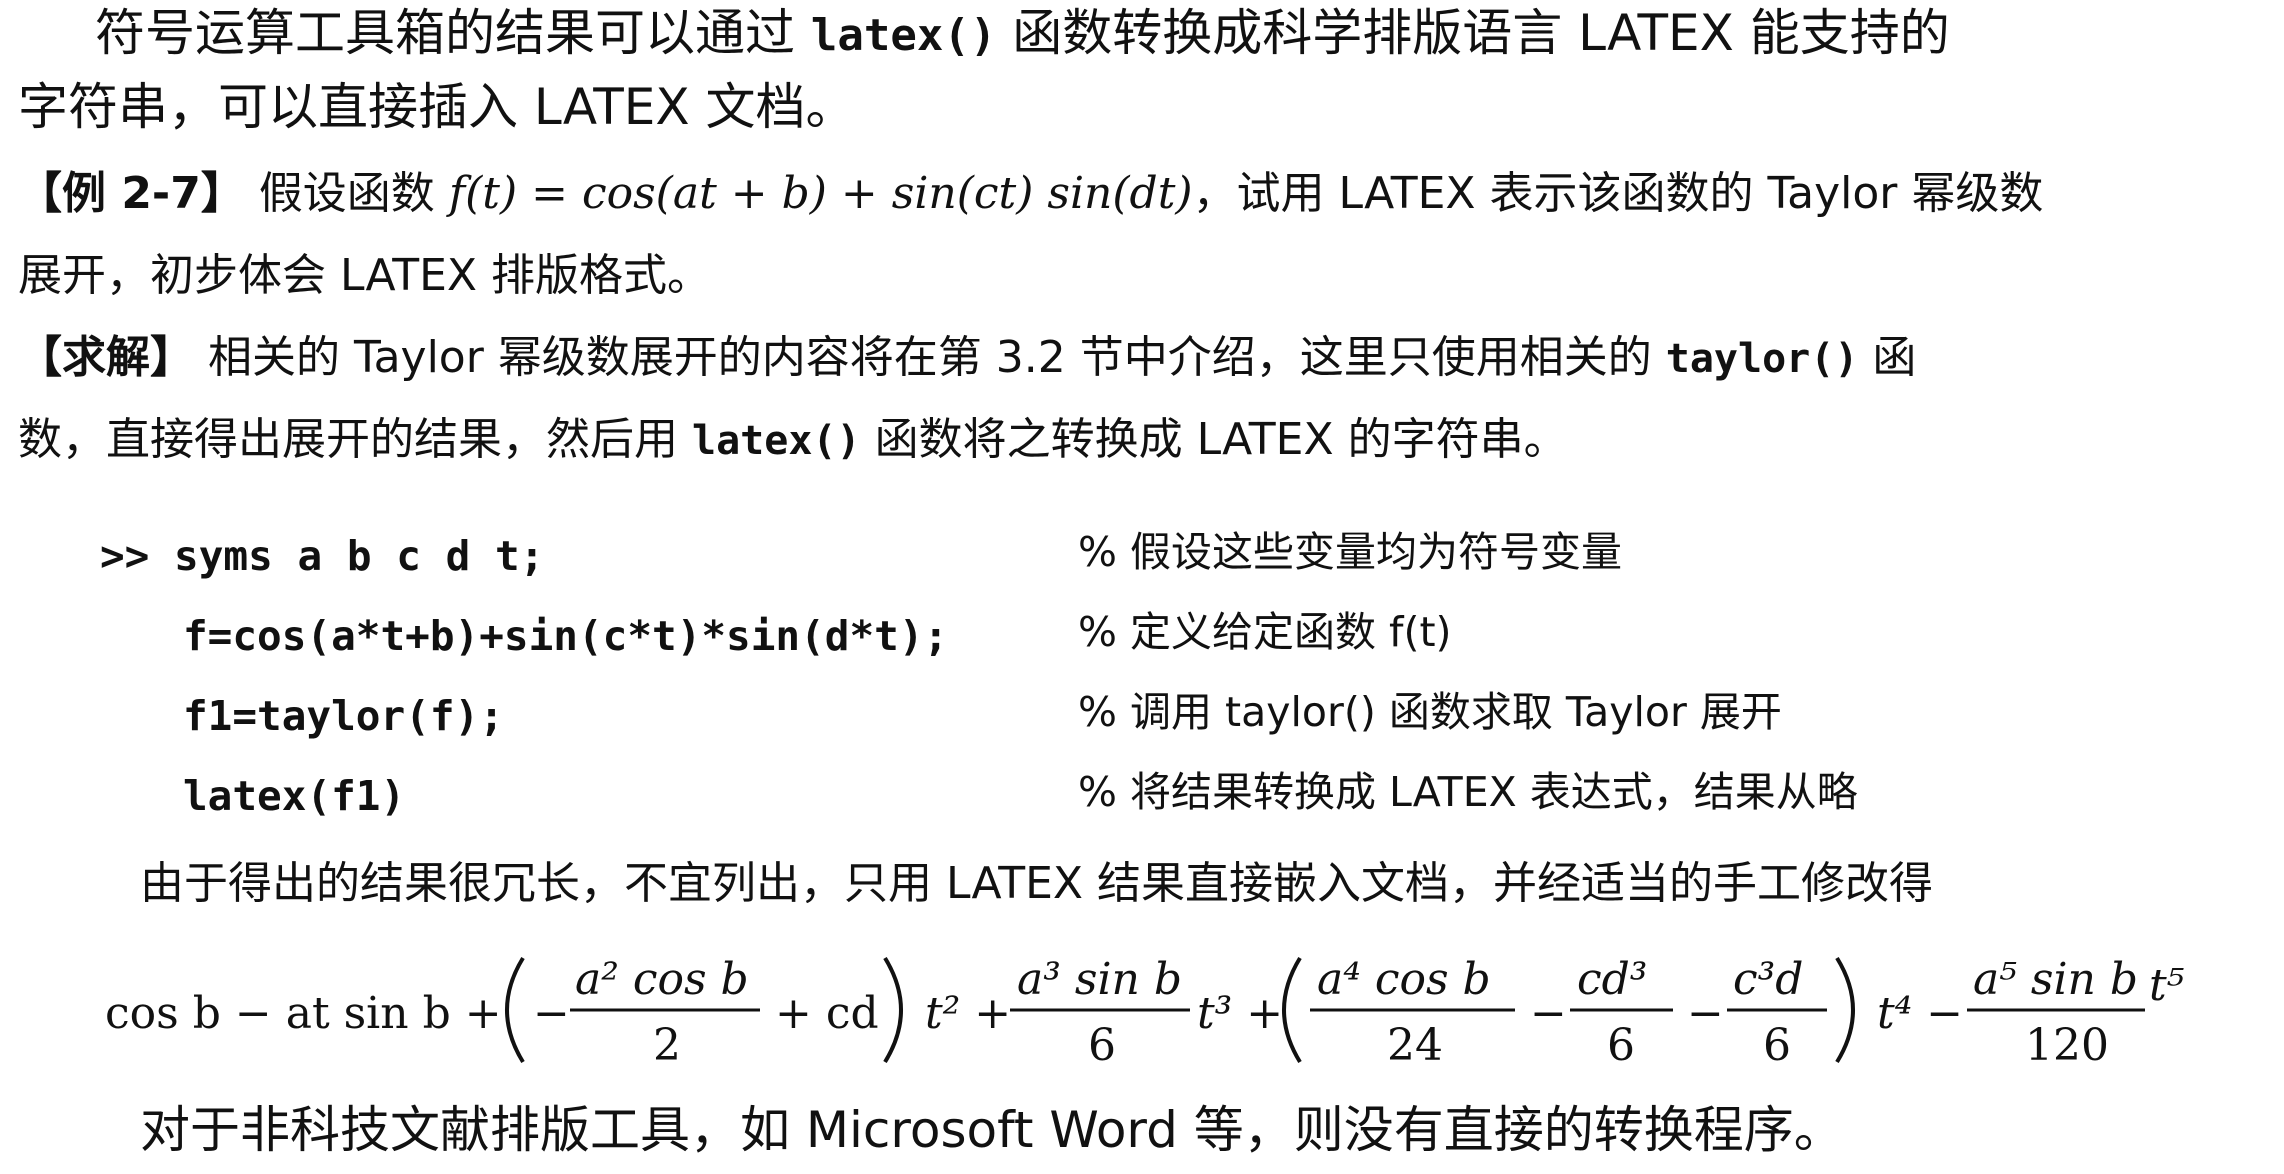 This screenshot has width=2284, height=1174. Describe the element at coordinates (1612, 979) in the screenshot. I see `frac4-numerator: cd³` at that location.